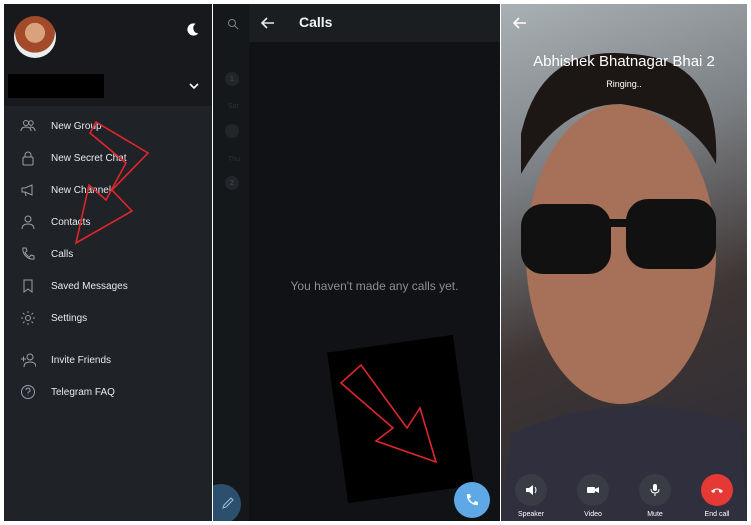 The image size is (751, 525). I want to click on mute-control: Mute, so click(655, 496).